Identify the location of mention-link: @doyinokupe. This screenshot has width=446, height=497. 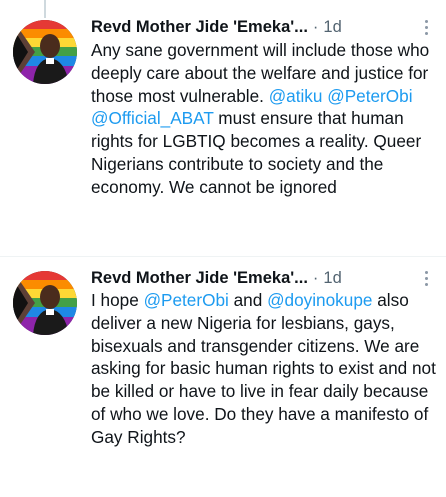
(319, 300).